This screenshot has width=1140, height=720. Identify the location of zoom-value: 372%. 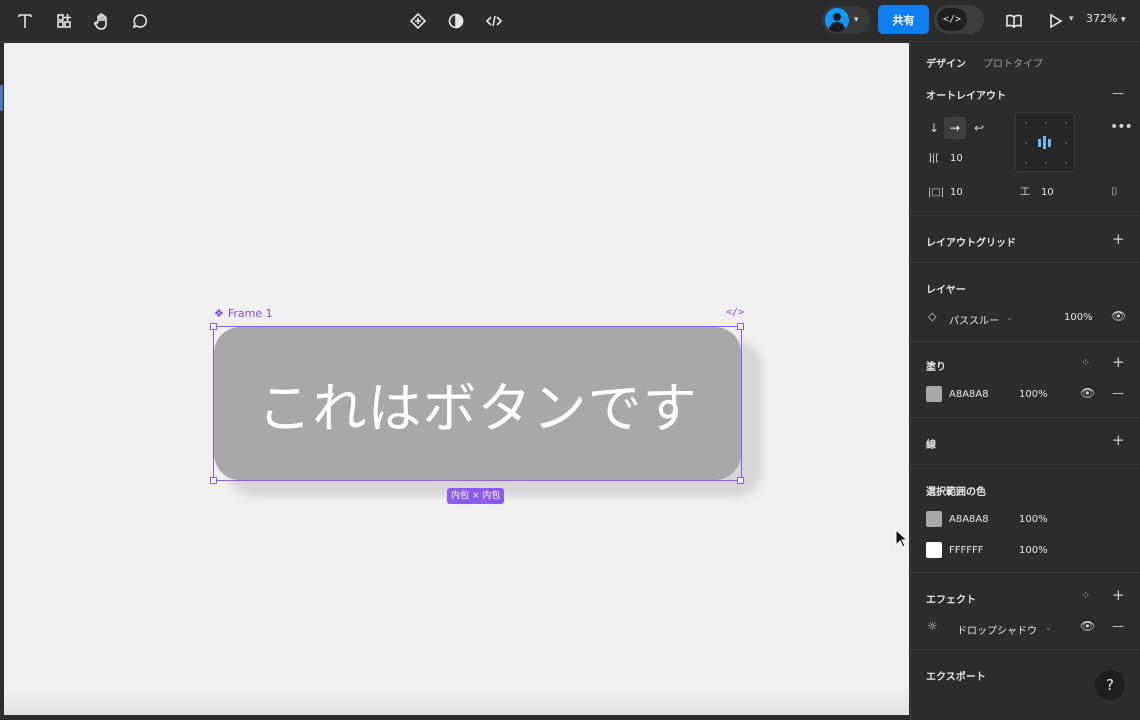
(1102, 18).